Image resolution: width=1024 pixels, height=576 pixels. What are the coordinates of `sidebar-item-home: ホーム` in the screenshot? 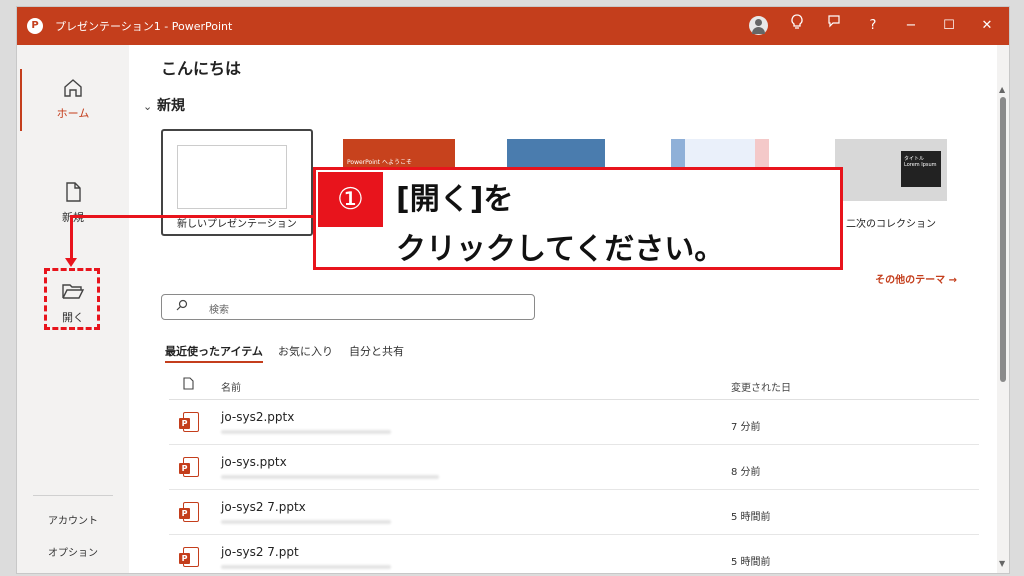 It's located at (73, 100).